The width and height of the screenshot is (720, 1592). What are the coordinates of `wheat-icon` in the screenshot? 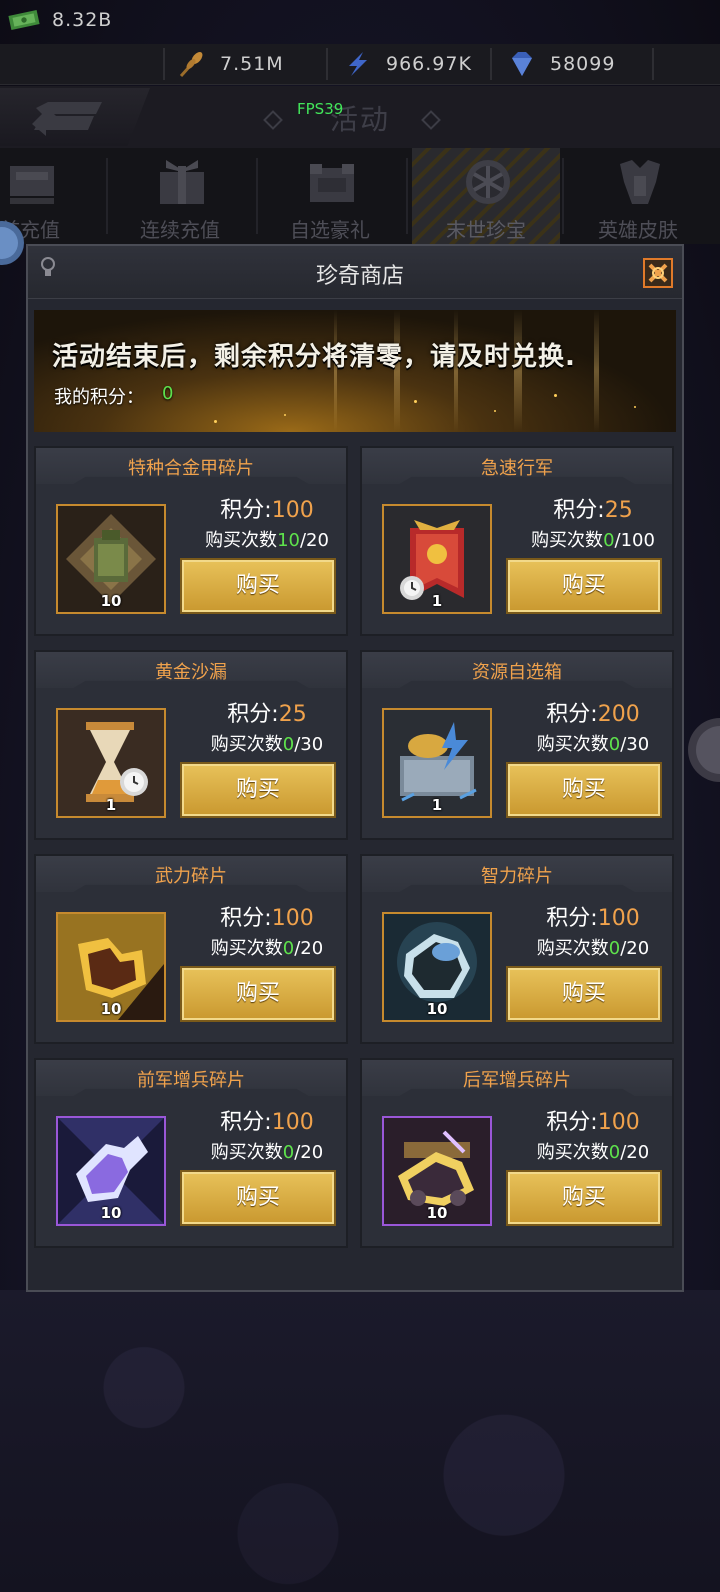 It's located at (192, 64).